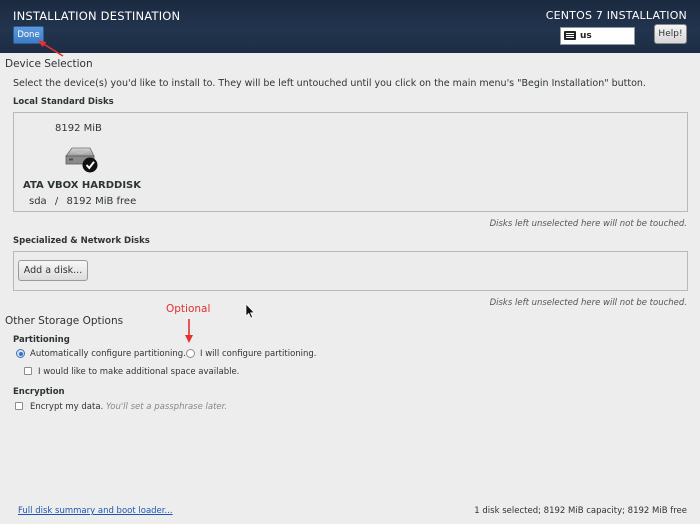 This screenshot has width=700, height=524. What do you see at coordinates (81, 160) in the screenshot?
I see `harddisk-checked-icon` at bounding box center [81, 160].